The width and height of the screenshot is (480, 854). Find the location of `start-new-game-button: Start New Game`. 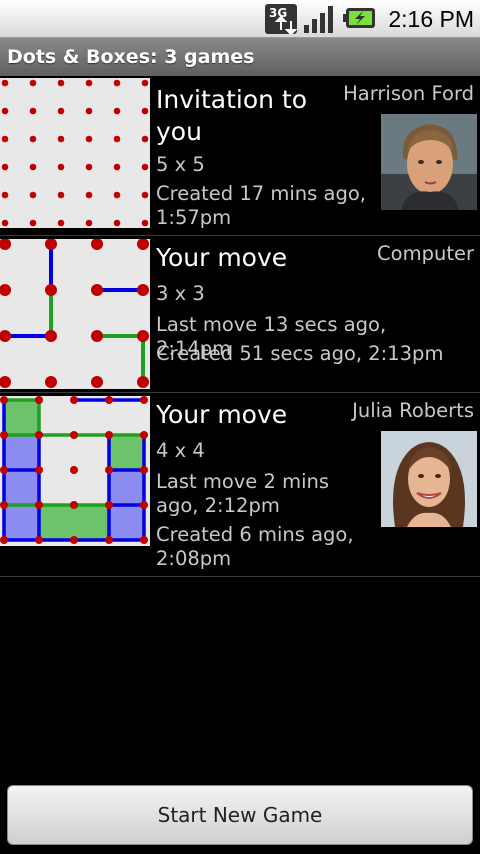

start-new-game-button: Start New Game is located at coordinates (240, 815).